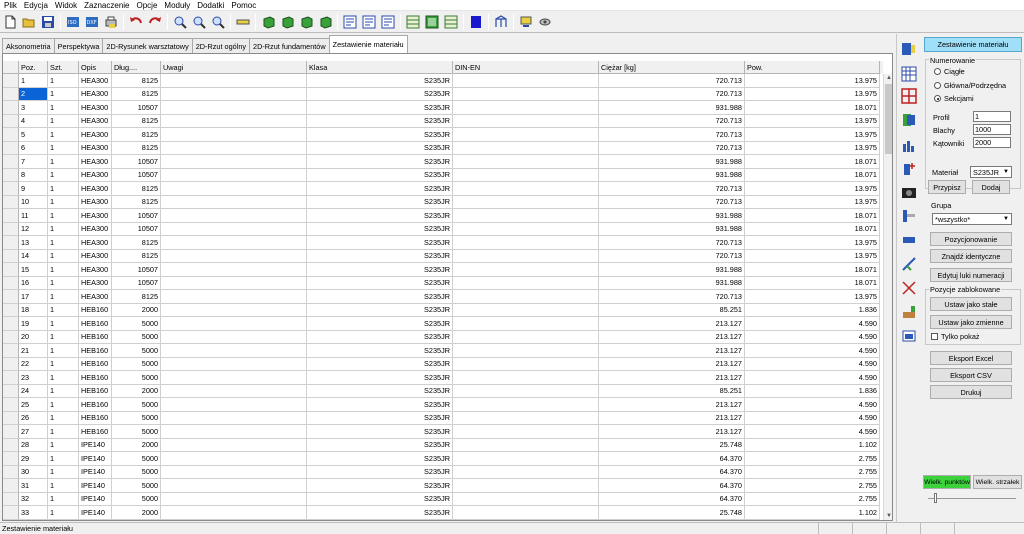 This screenshot has width=1024, height=534. Describe the element at coordinates (10, 5) in the screenshot. I see `menu-plik: Plik` at that location.